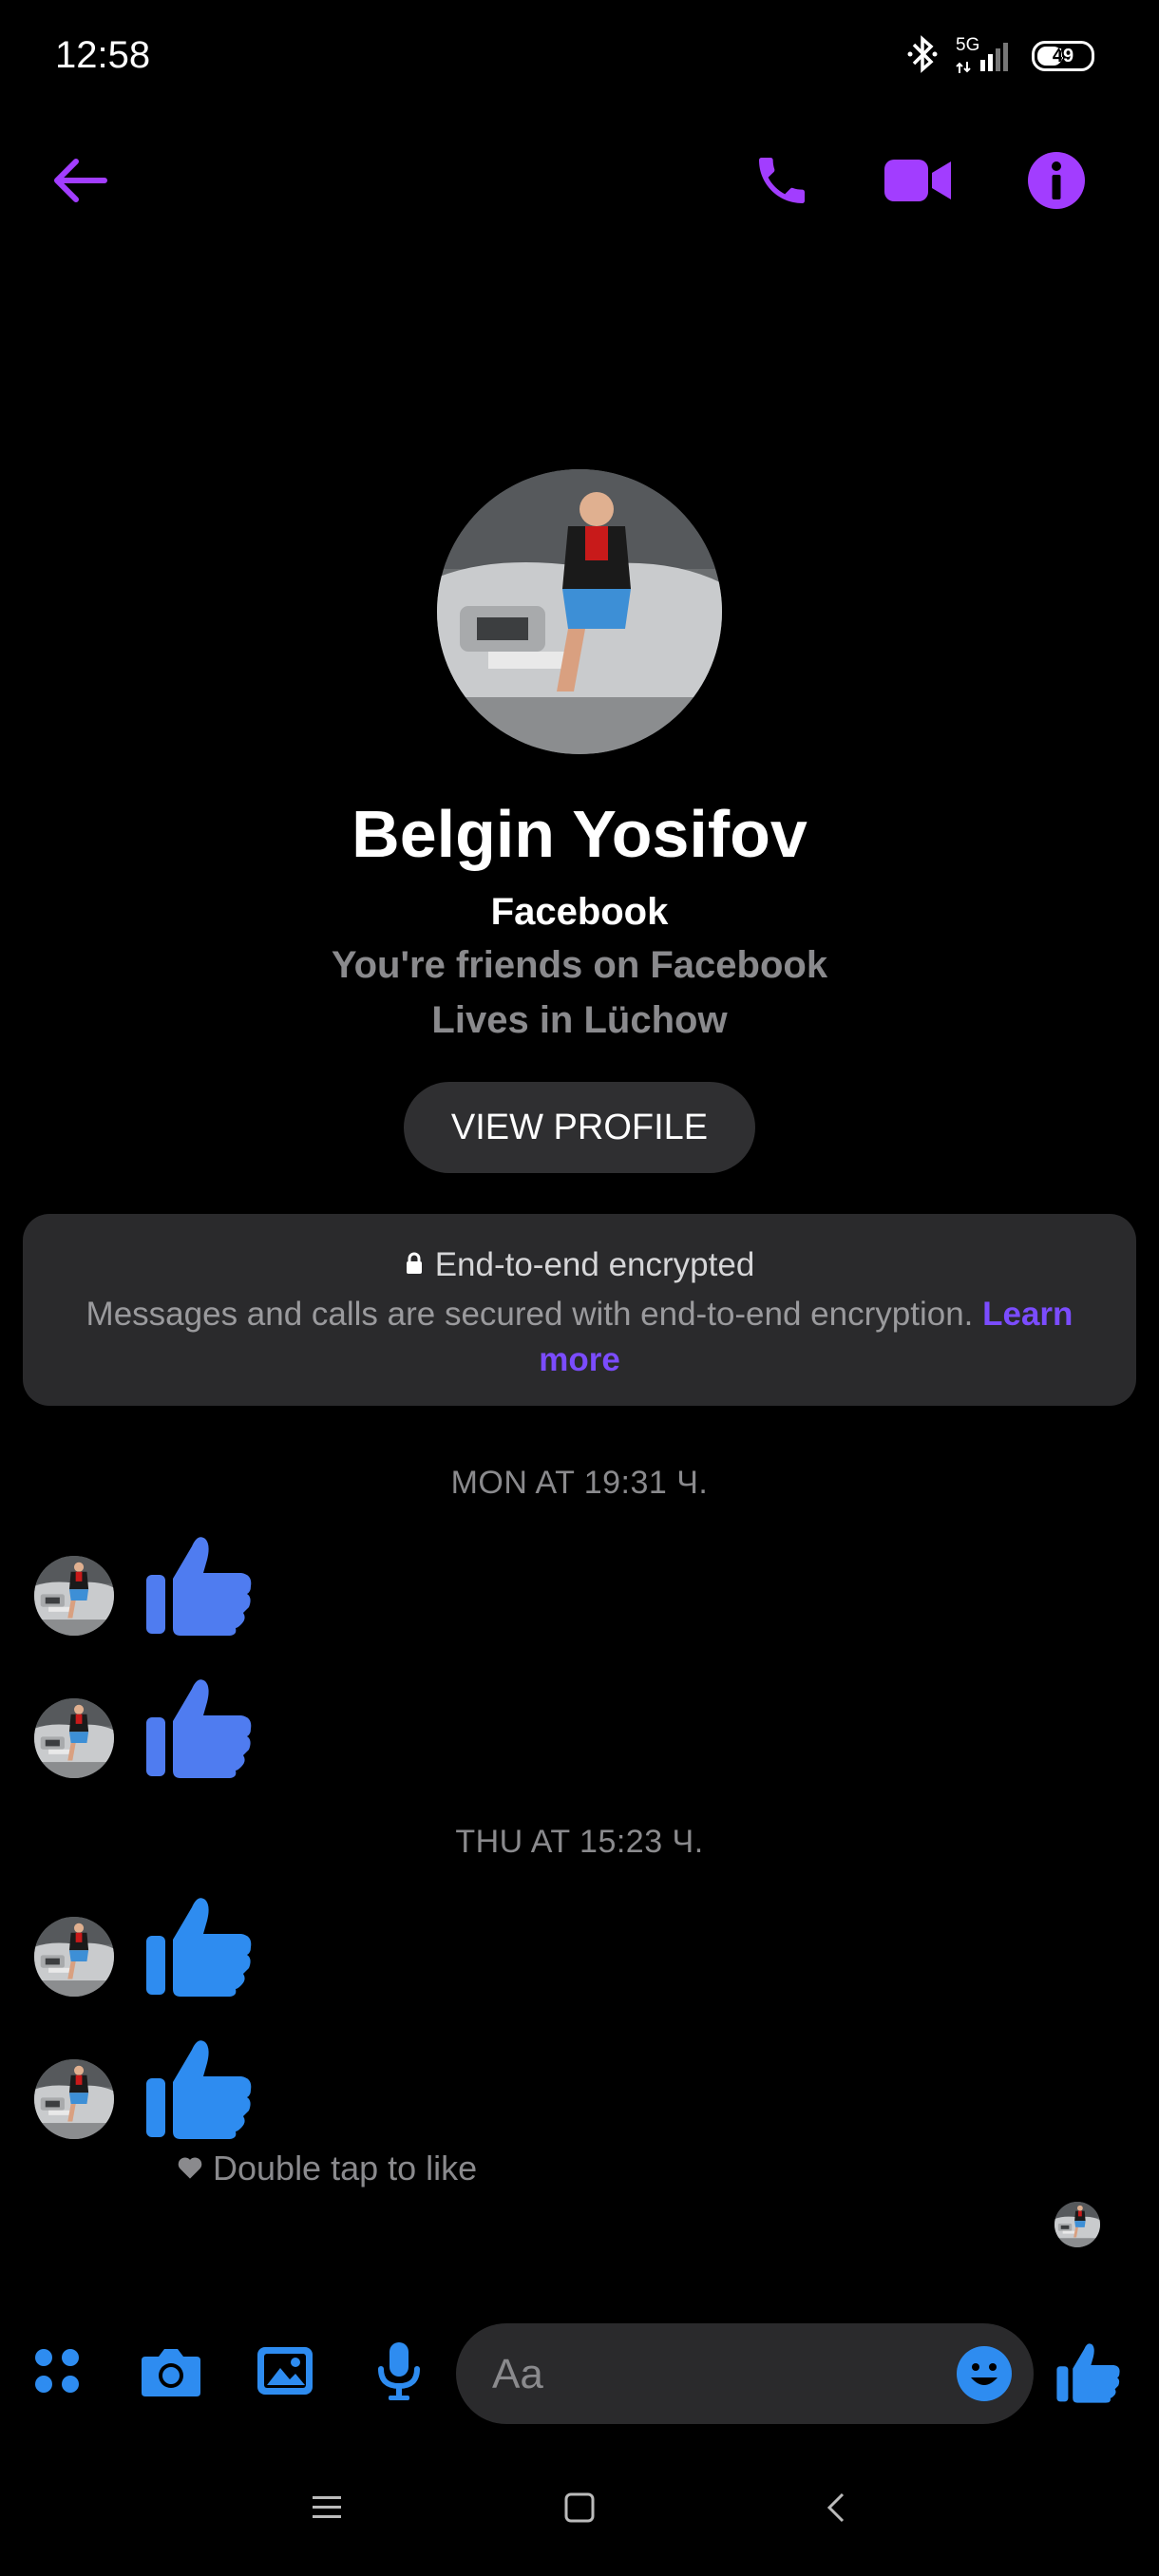 The width and height of the screenshot is (1159, 2576). What do you see at coordinates (57, 2371) in the screenshot?
I see `apps-icon` at bounding box center [57, 2371].